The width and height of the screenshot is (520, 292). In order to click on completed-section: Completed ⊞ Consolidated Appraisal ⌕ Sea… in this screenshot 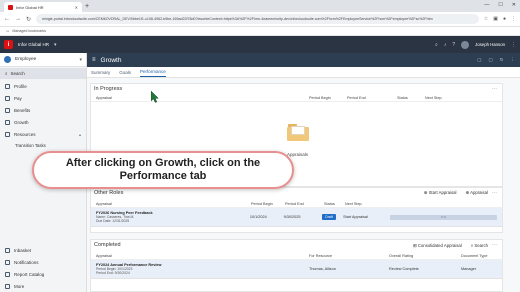, I will do `click(296, 265)`.